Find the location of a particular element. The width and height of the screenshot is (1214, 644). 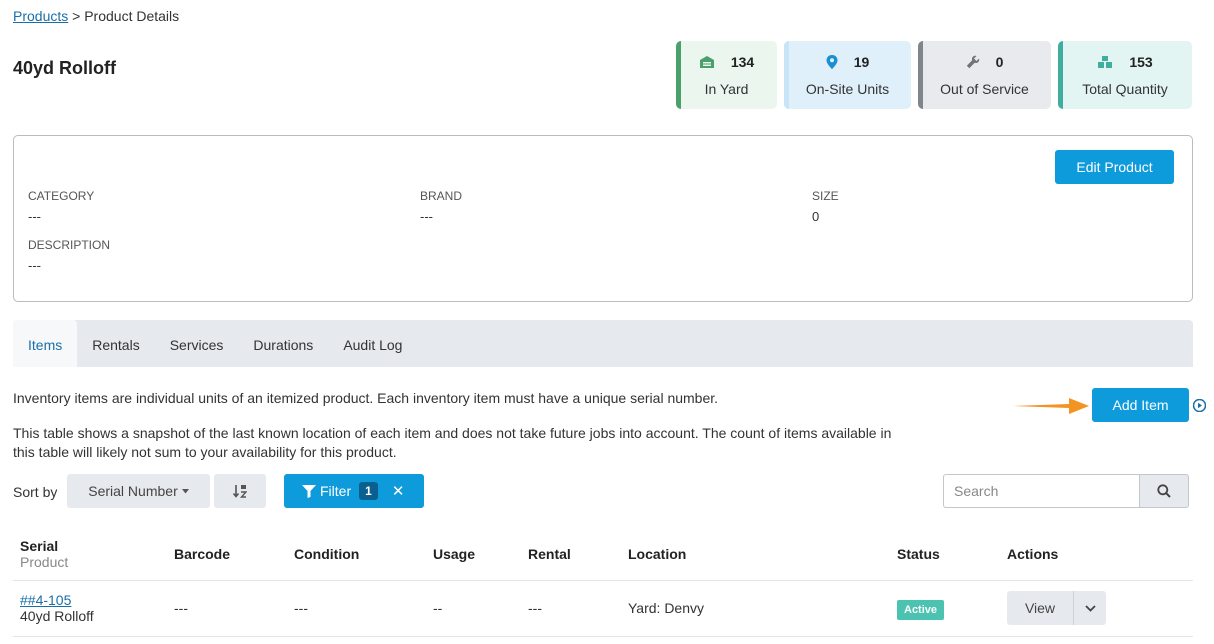

breadcrumb: Products > Product Details is located at coordinates (96, 16).